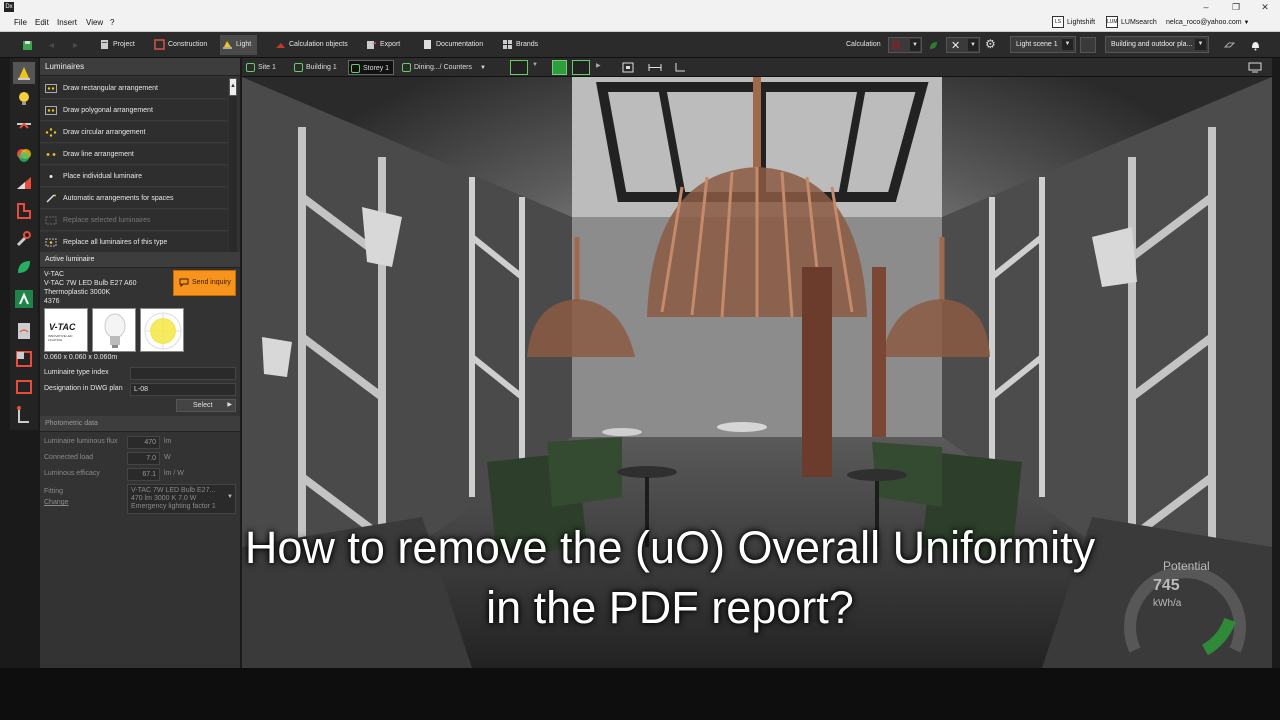 The height and width of the screenshot is (720, 1280). Describe the element at coordinates (519, 45) in the screenshot. I see `tab-brands: Brands` at that location.